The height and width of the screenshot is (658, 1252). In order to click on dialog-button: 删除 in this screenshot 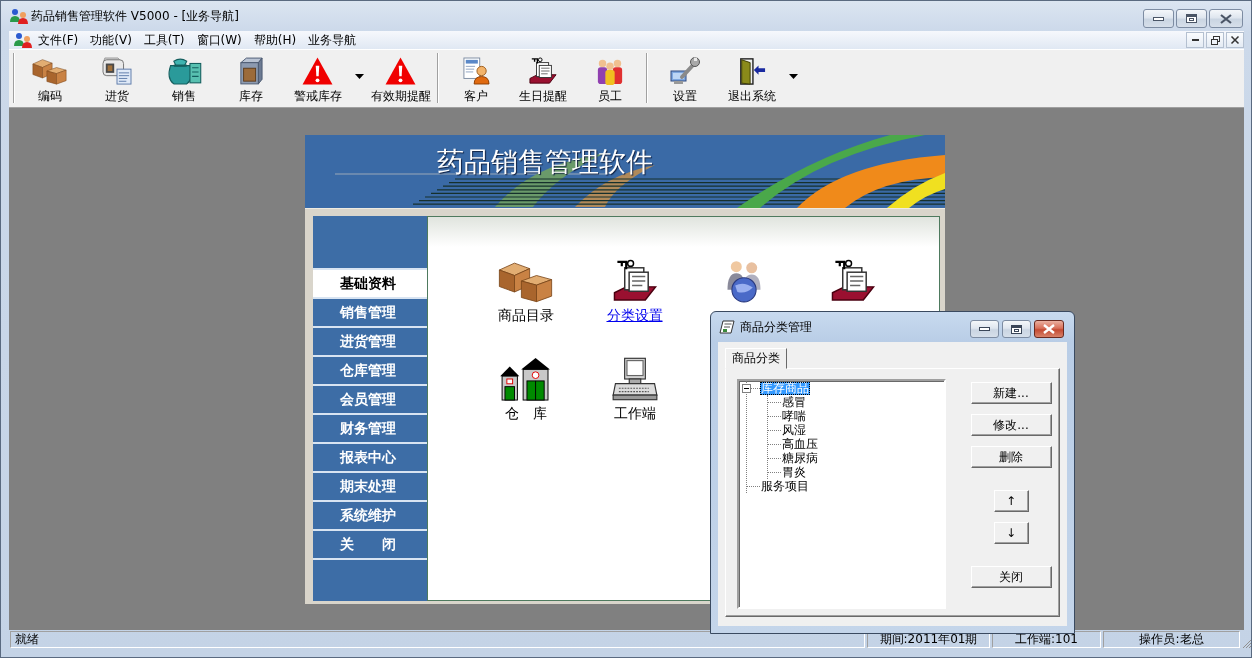, I will do `click(1011, 457)`.